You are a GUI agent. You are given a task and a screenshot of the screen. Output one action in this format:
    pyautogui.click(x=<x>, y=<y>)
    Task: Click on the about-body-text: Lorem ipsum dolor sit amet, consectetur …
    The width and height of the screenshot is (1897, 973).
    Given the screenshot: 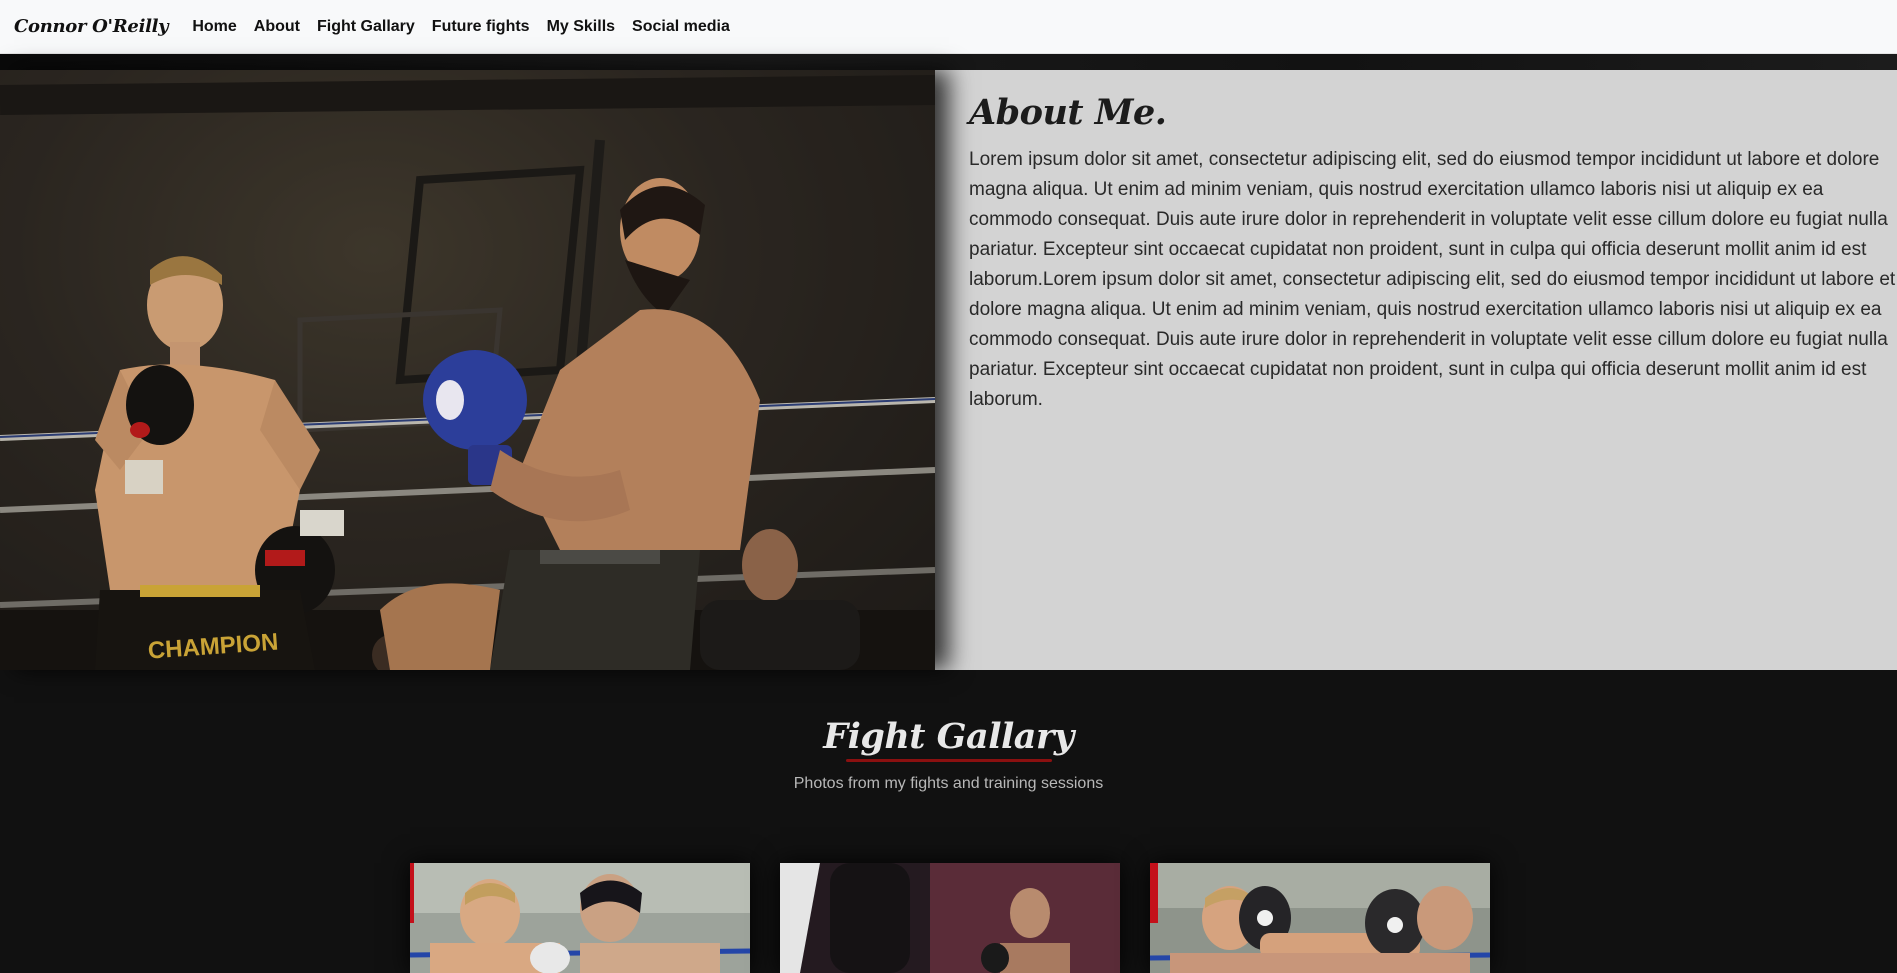 What is the action you would take?
    pyautogui.click(x=1432, y=279)
    